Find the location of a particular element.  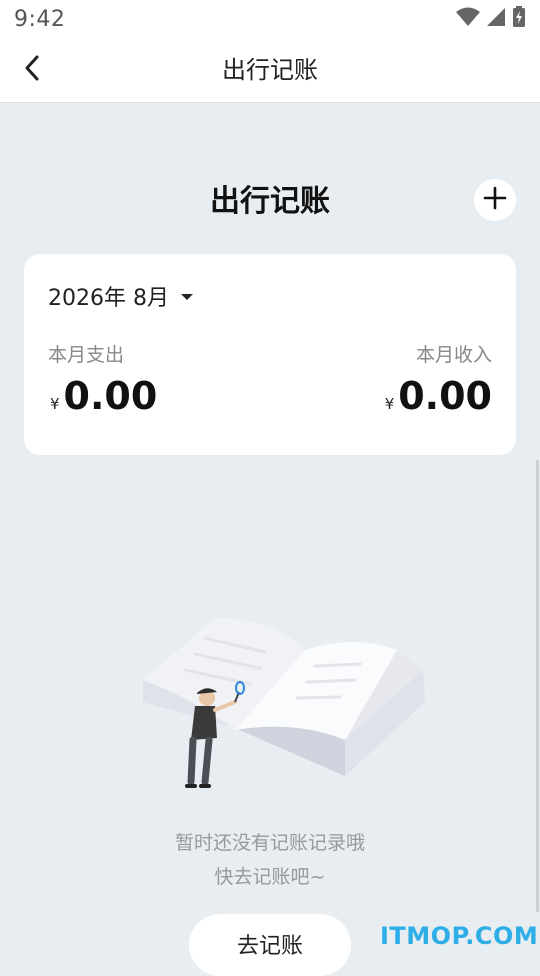

scrollbar is located at coordinates (537, 686).